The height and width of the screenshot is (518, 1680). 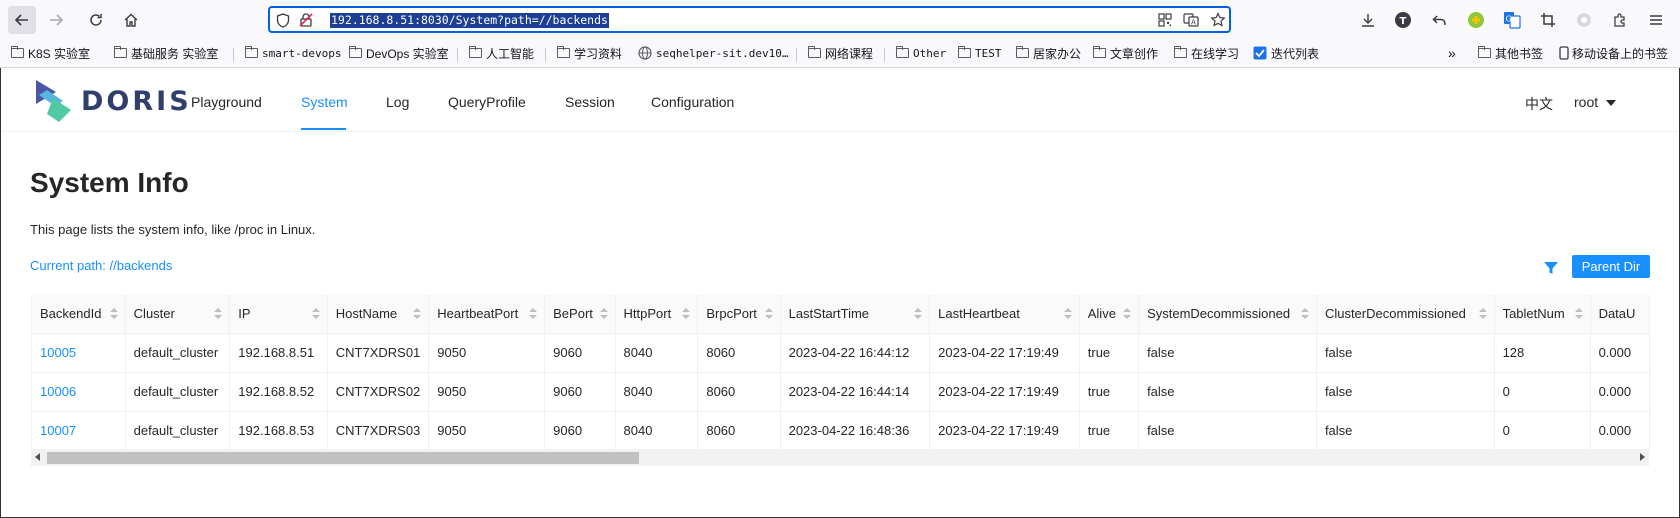 I want to click on other-bookmarks-folder: 其他书签, so click(x=1510, y=53).